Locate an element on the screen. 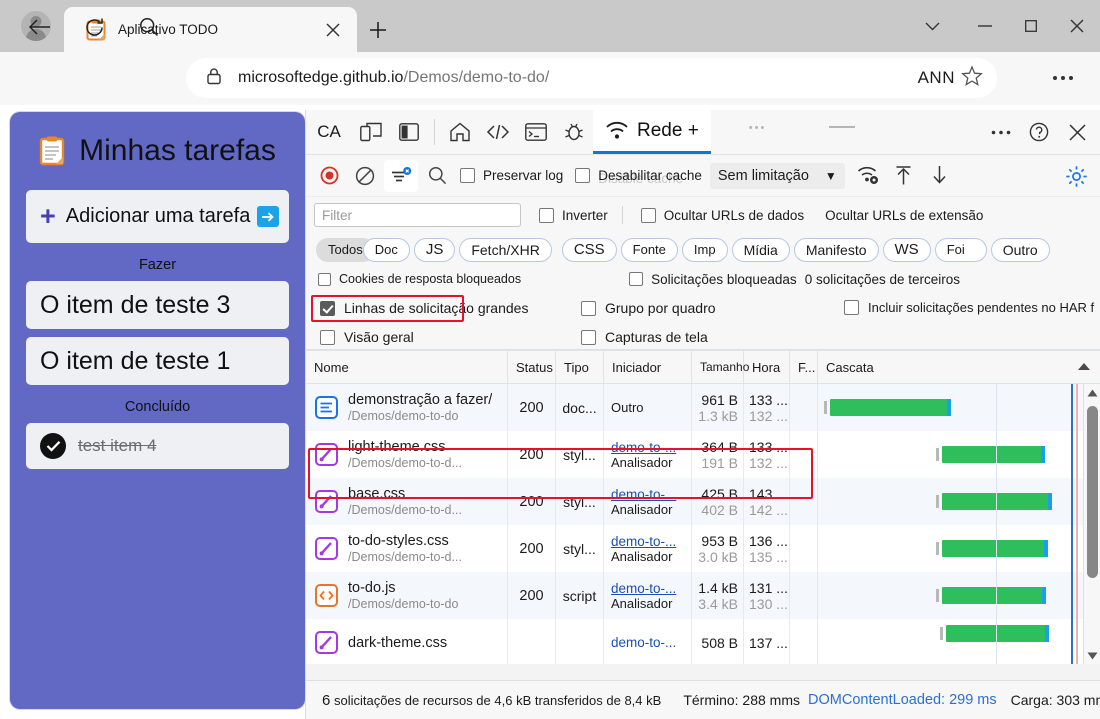  close-window-icon is located at coordinates (1077, 26).